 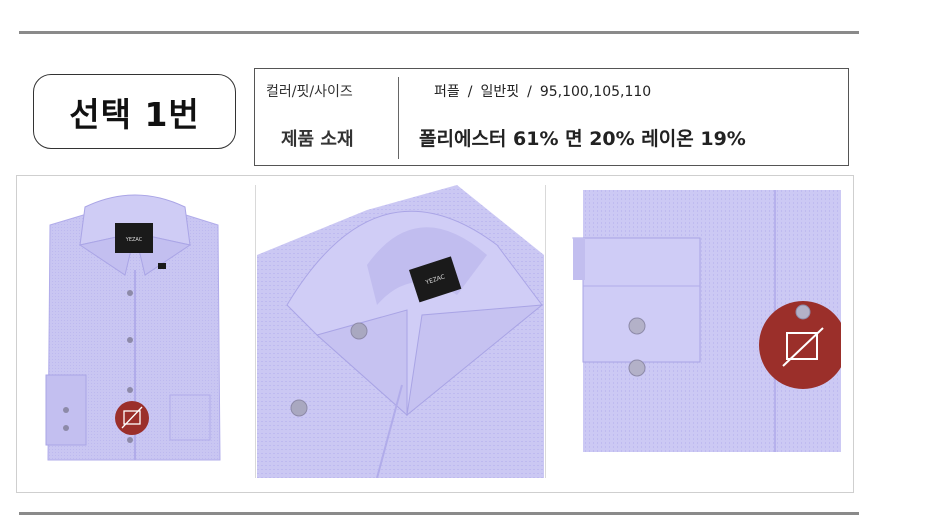 I want to click on option-badge: 선택 1번, so click(x=134, y=111).